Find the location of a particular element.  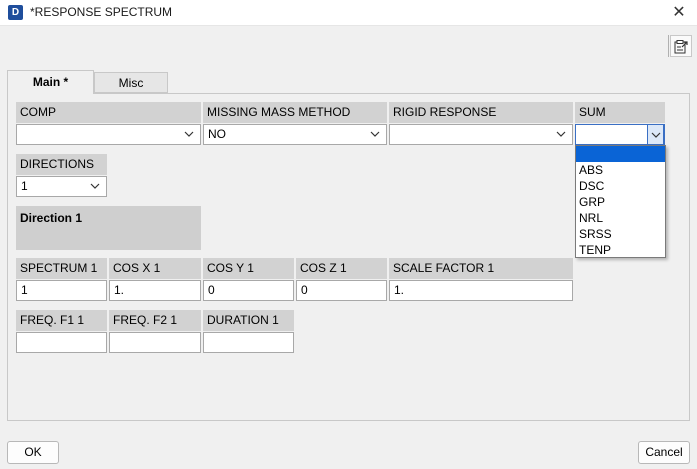

spectrum-input: 1 is located at coordinates (61, 290).